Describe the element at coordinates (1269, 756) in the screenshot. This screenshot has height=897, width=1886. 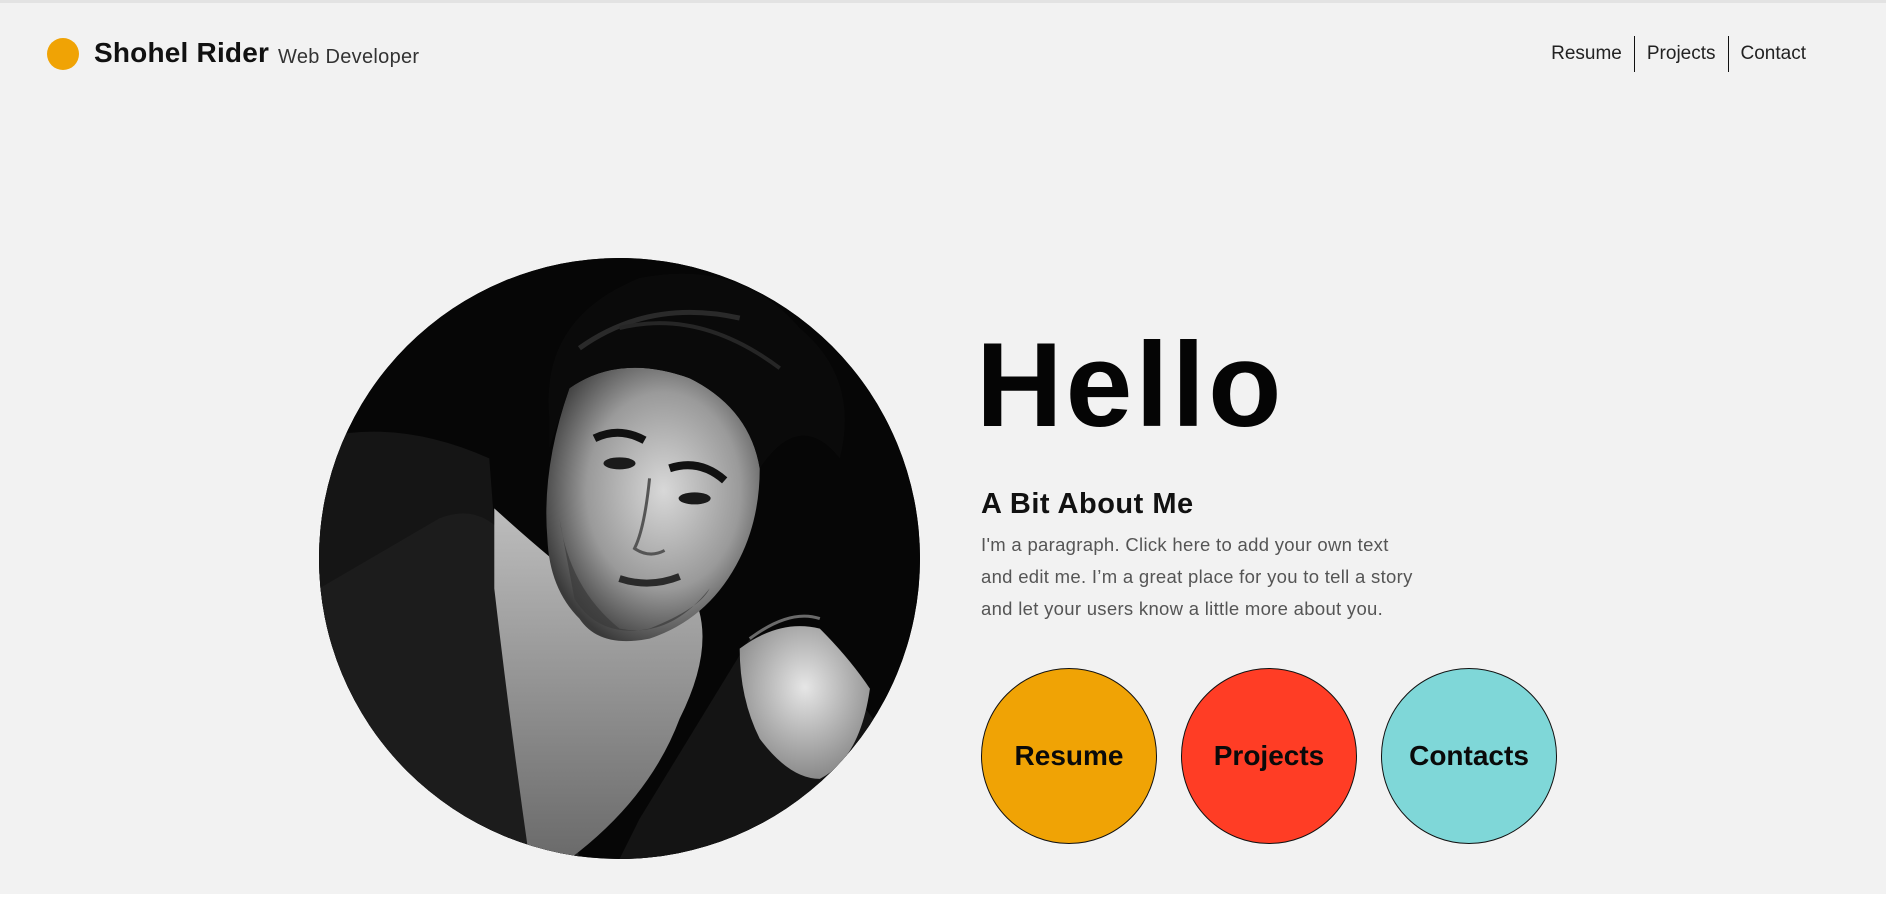
I see `projects-button: Projects` at that location.